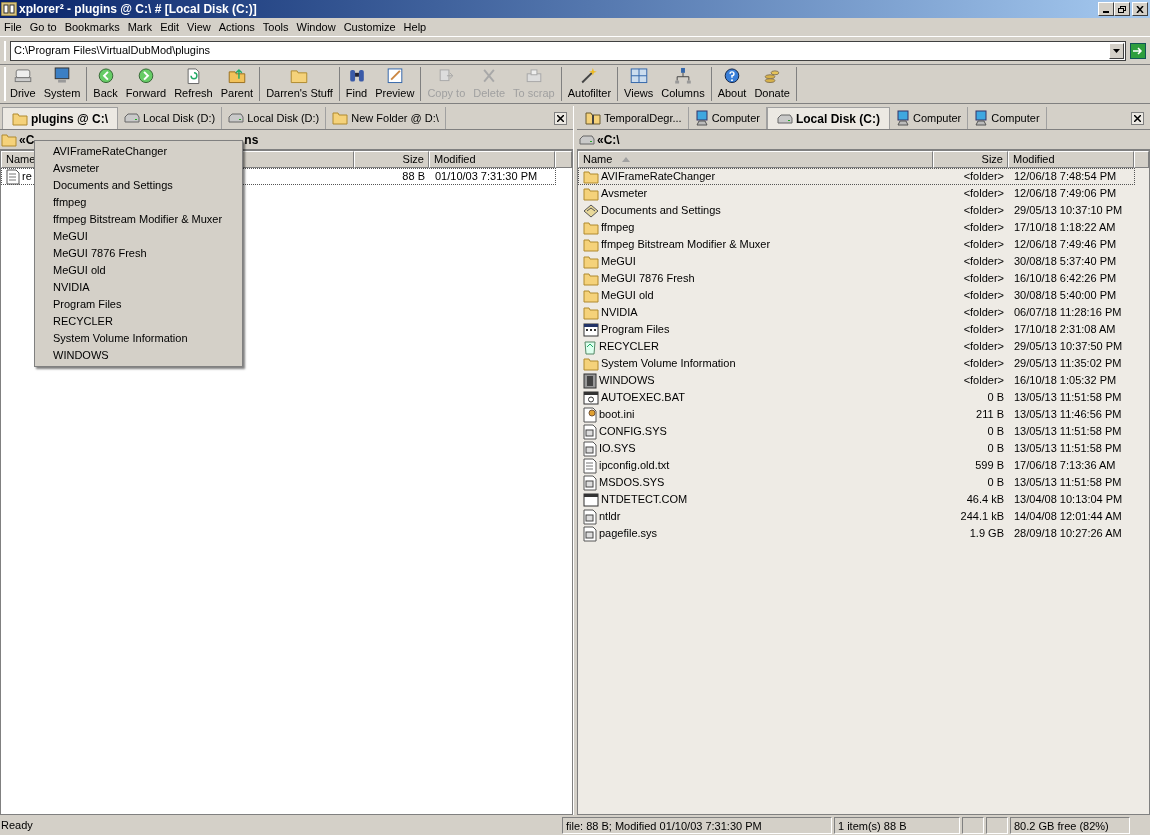  What do you see at coordinates (43, 27) in the screenshot?
I see `menu-item: Go to` at bounding box center [43, 27].